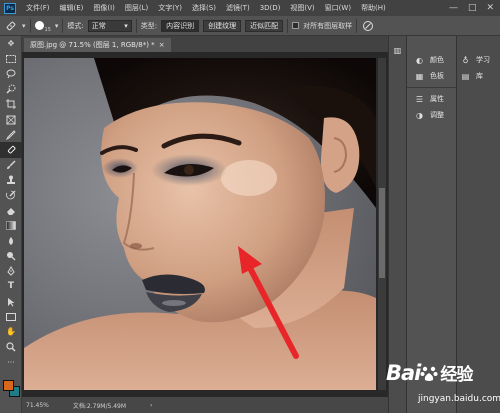  I want to click on color-swatches, so click(12, 387).